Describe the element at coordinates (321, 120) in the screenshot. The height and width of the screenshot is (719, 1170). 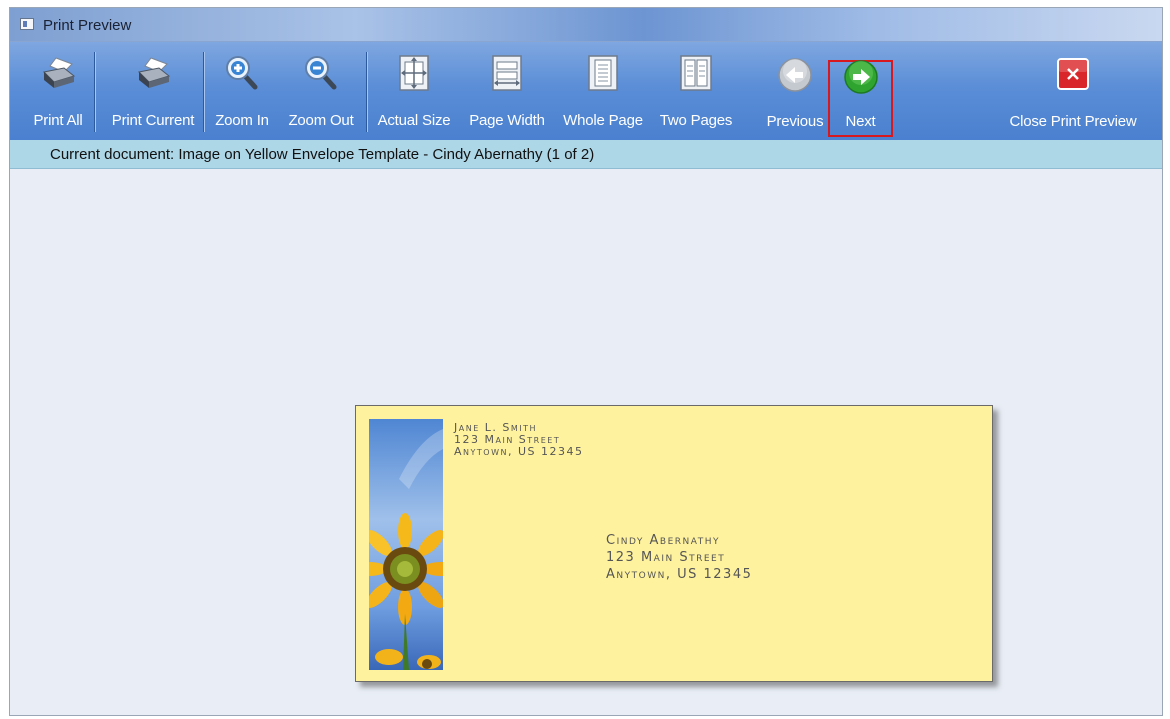
I see `zoom-out-label: Zoom Out` at that location.